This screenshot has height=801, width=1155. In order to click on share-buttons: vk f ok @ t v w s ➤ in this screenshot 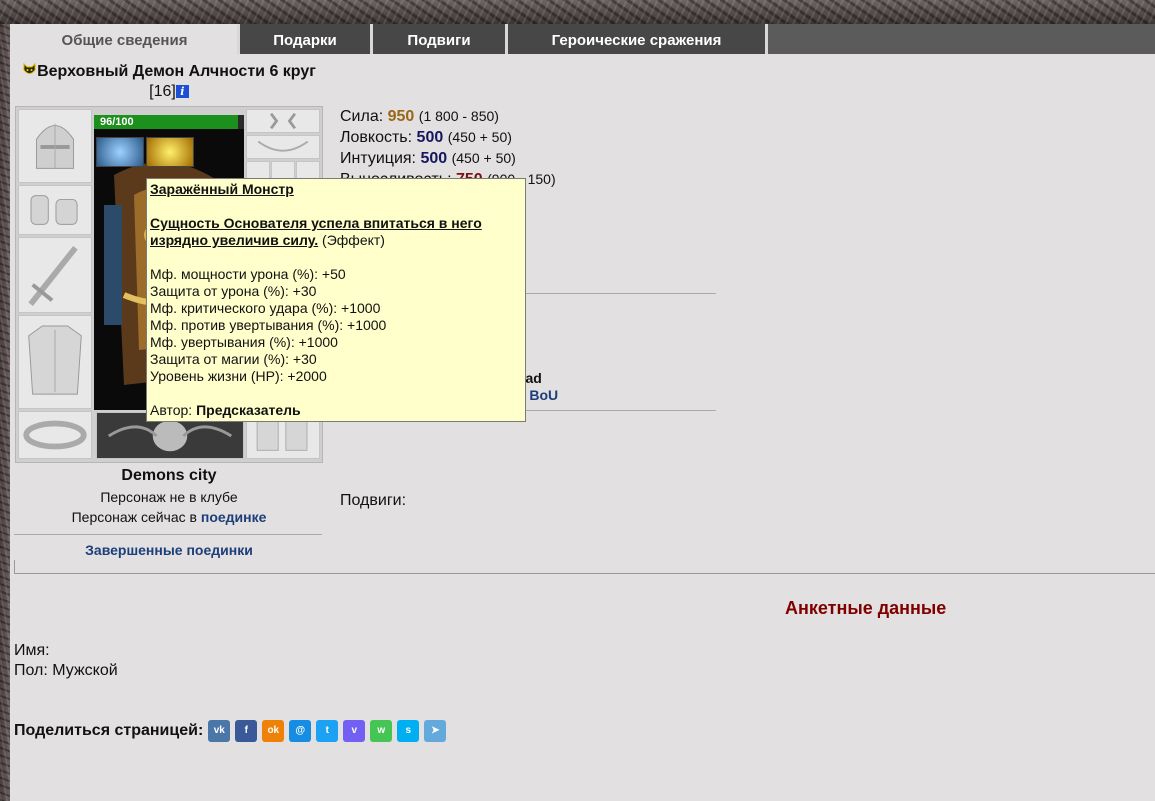, I will do `click(329, 731)`.